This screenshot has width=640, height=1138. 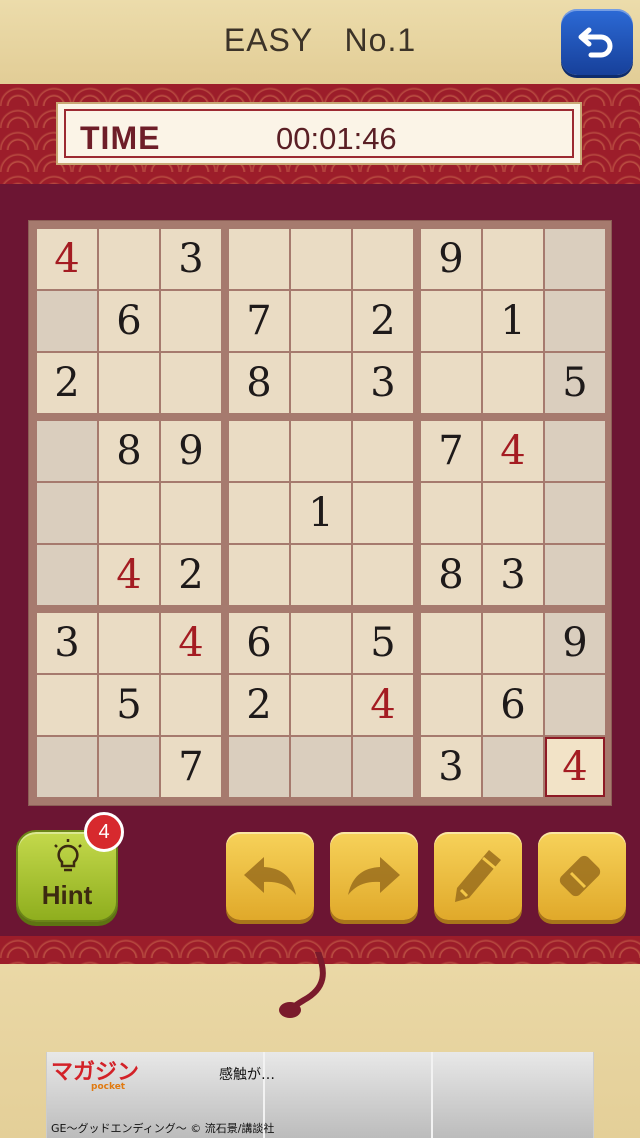 What do you see at coordinates (336, 138) in the screenshot?
I see `time-value: 00:01:46` at bounding box center [336, 138].